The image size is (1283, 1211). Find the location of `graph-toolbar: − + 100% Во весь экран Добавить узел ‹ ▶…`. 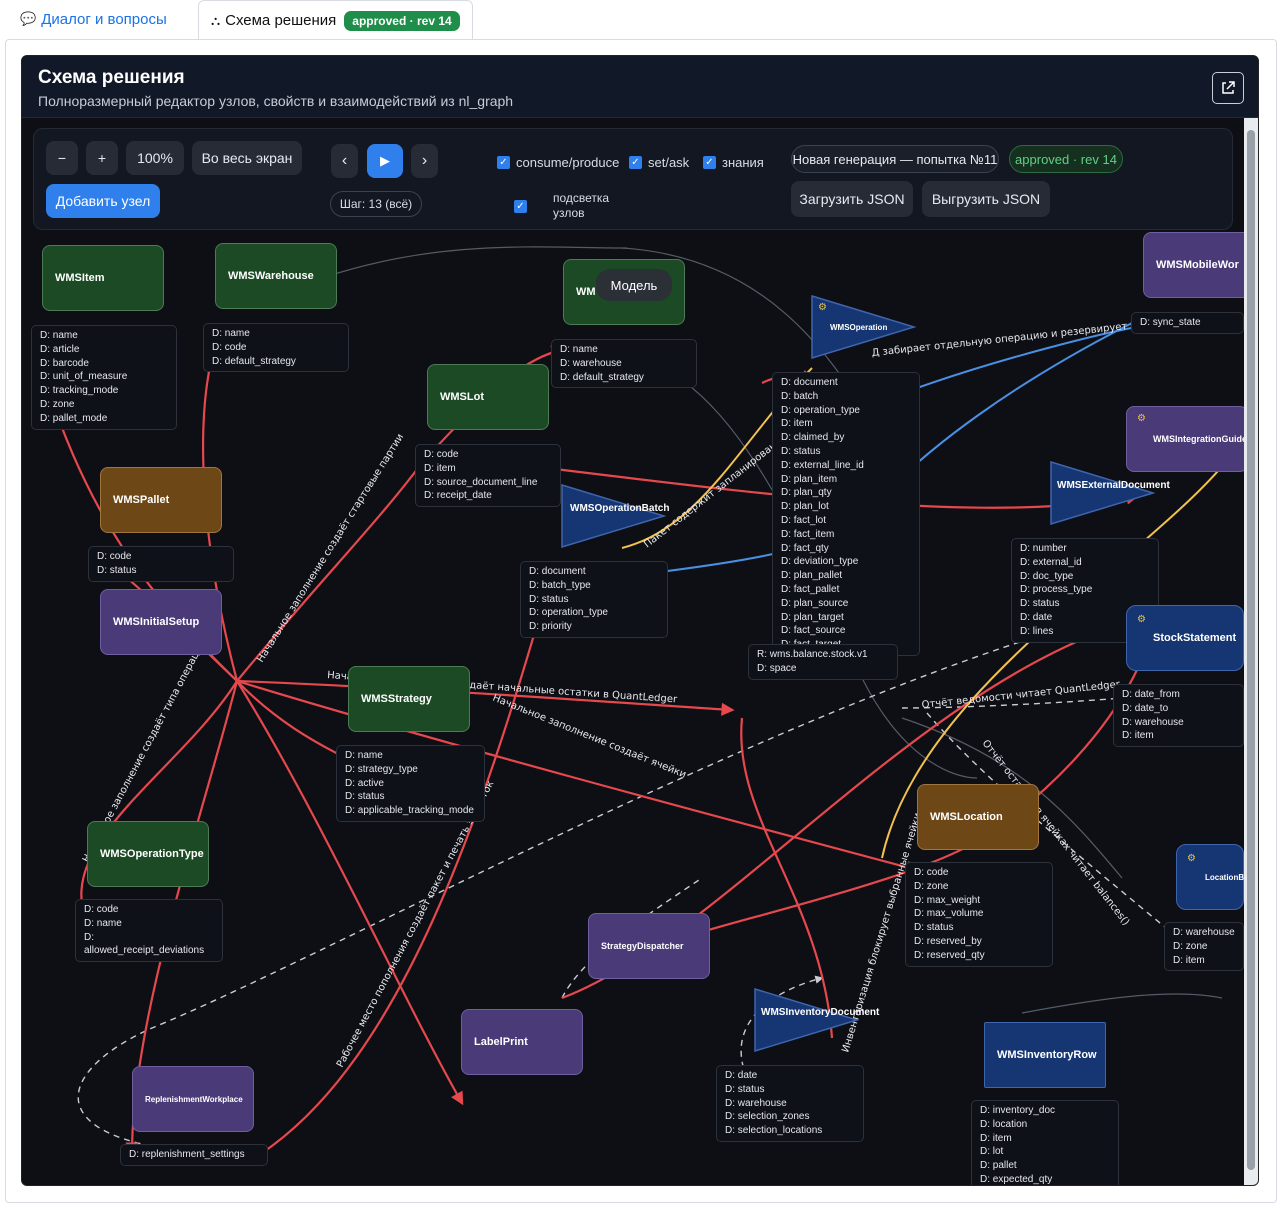

graph-toolbar: − + 100% Во весь экран Добавить узел ‹ ▶… is located at coordinates (633, 179).